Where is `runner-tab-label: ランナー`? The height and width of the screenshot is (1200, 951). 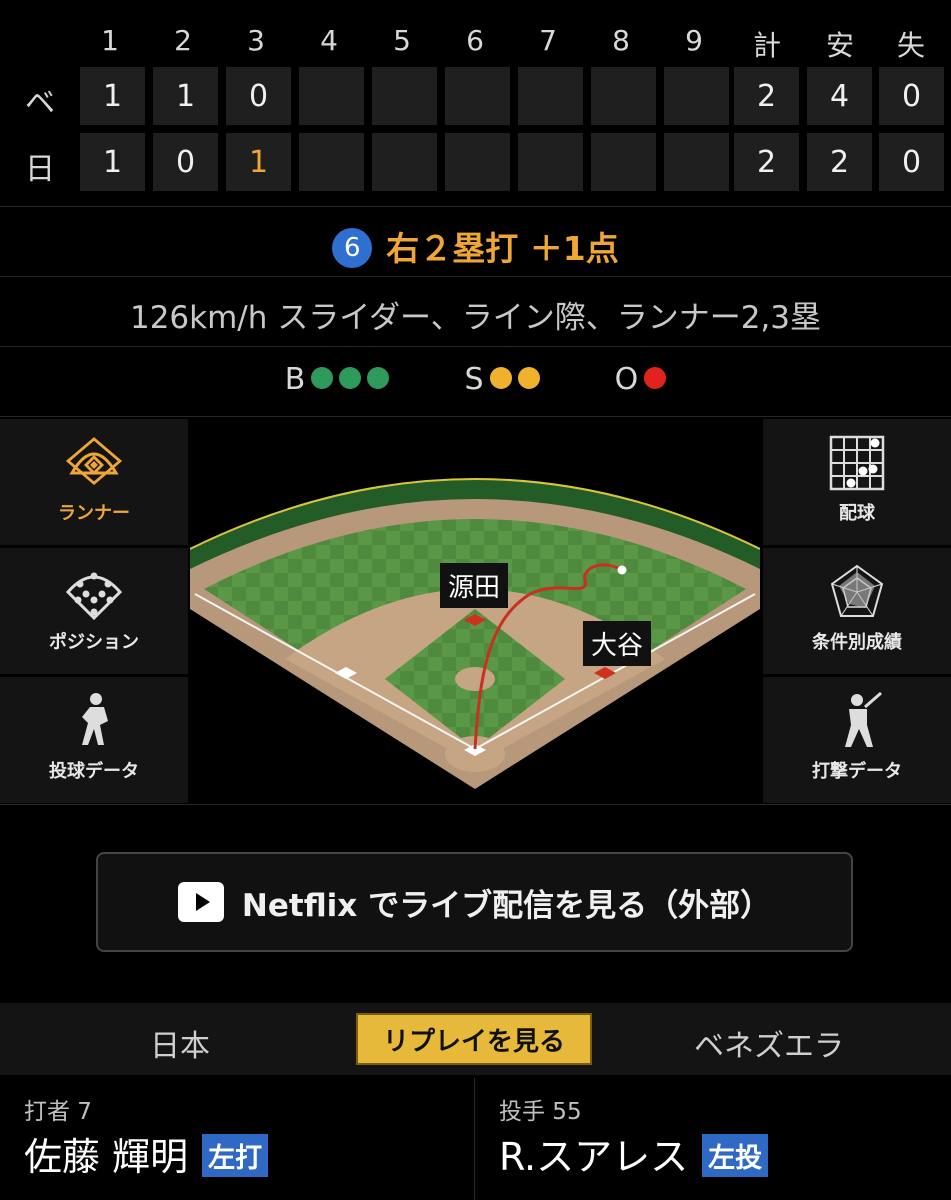
runner-tab-label: ランナー is located at coordinates (94, 513).